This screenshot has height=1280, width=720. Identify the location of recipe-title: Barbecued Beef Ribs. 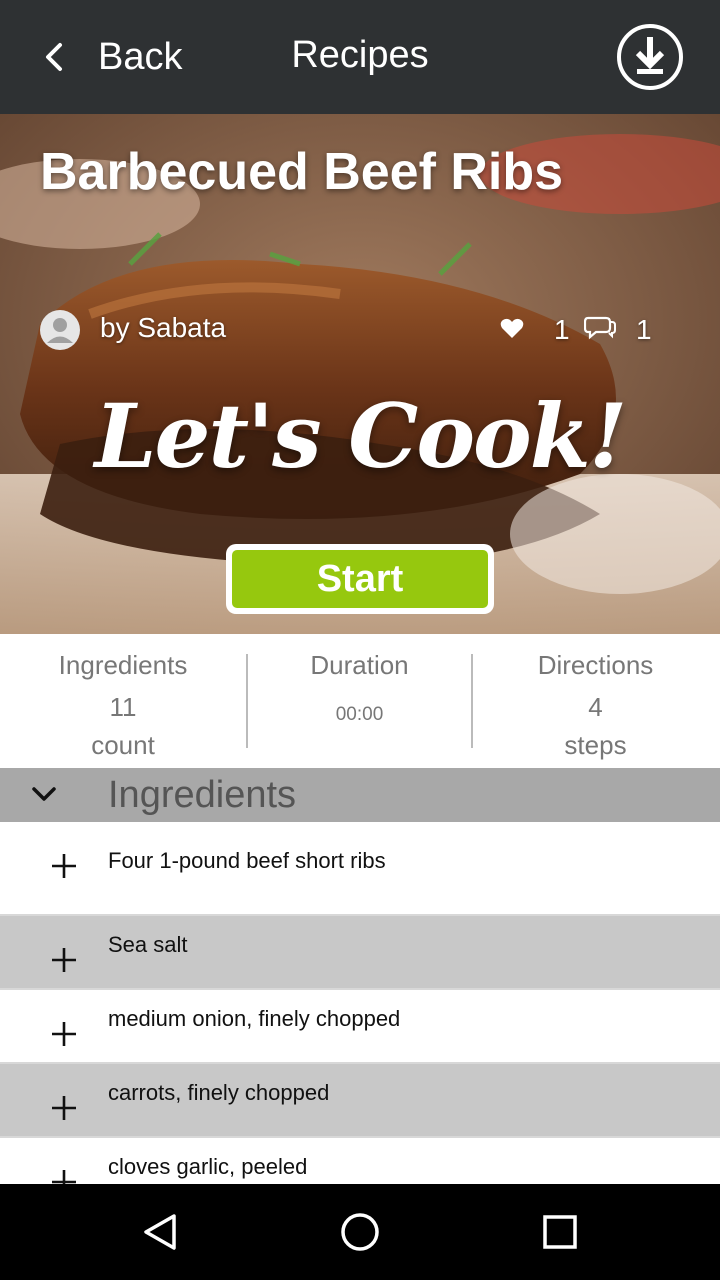
(302, 172).